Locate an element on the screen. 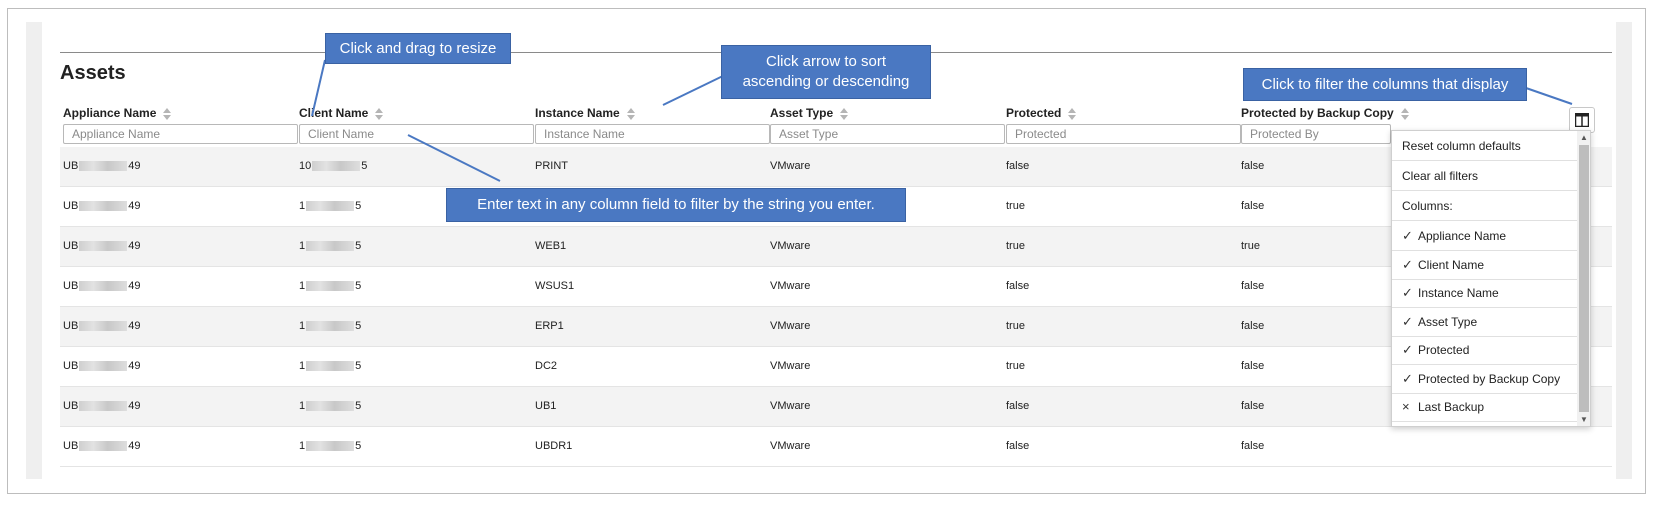 The height and width of the screenshot is (511, 1659). column-toggle-item: ✓ Client Name is located at coordinates (1484, 265).